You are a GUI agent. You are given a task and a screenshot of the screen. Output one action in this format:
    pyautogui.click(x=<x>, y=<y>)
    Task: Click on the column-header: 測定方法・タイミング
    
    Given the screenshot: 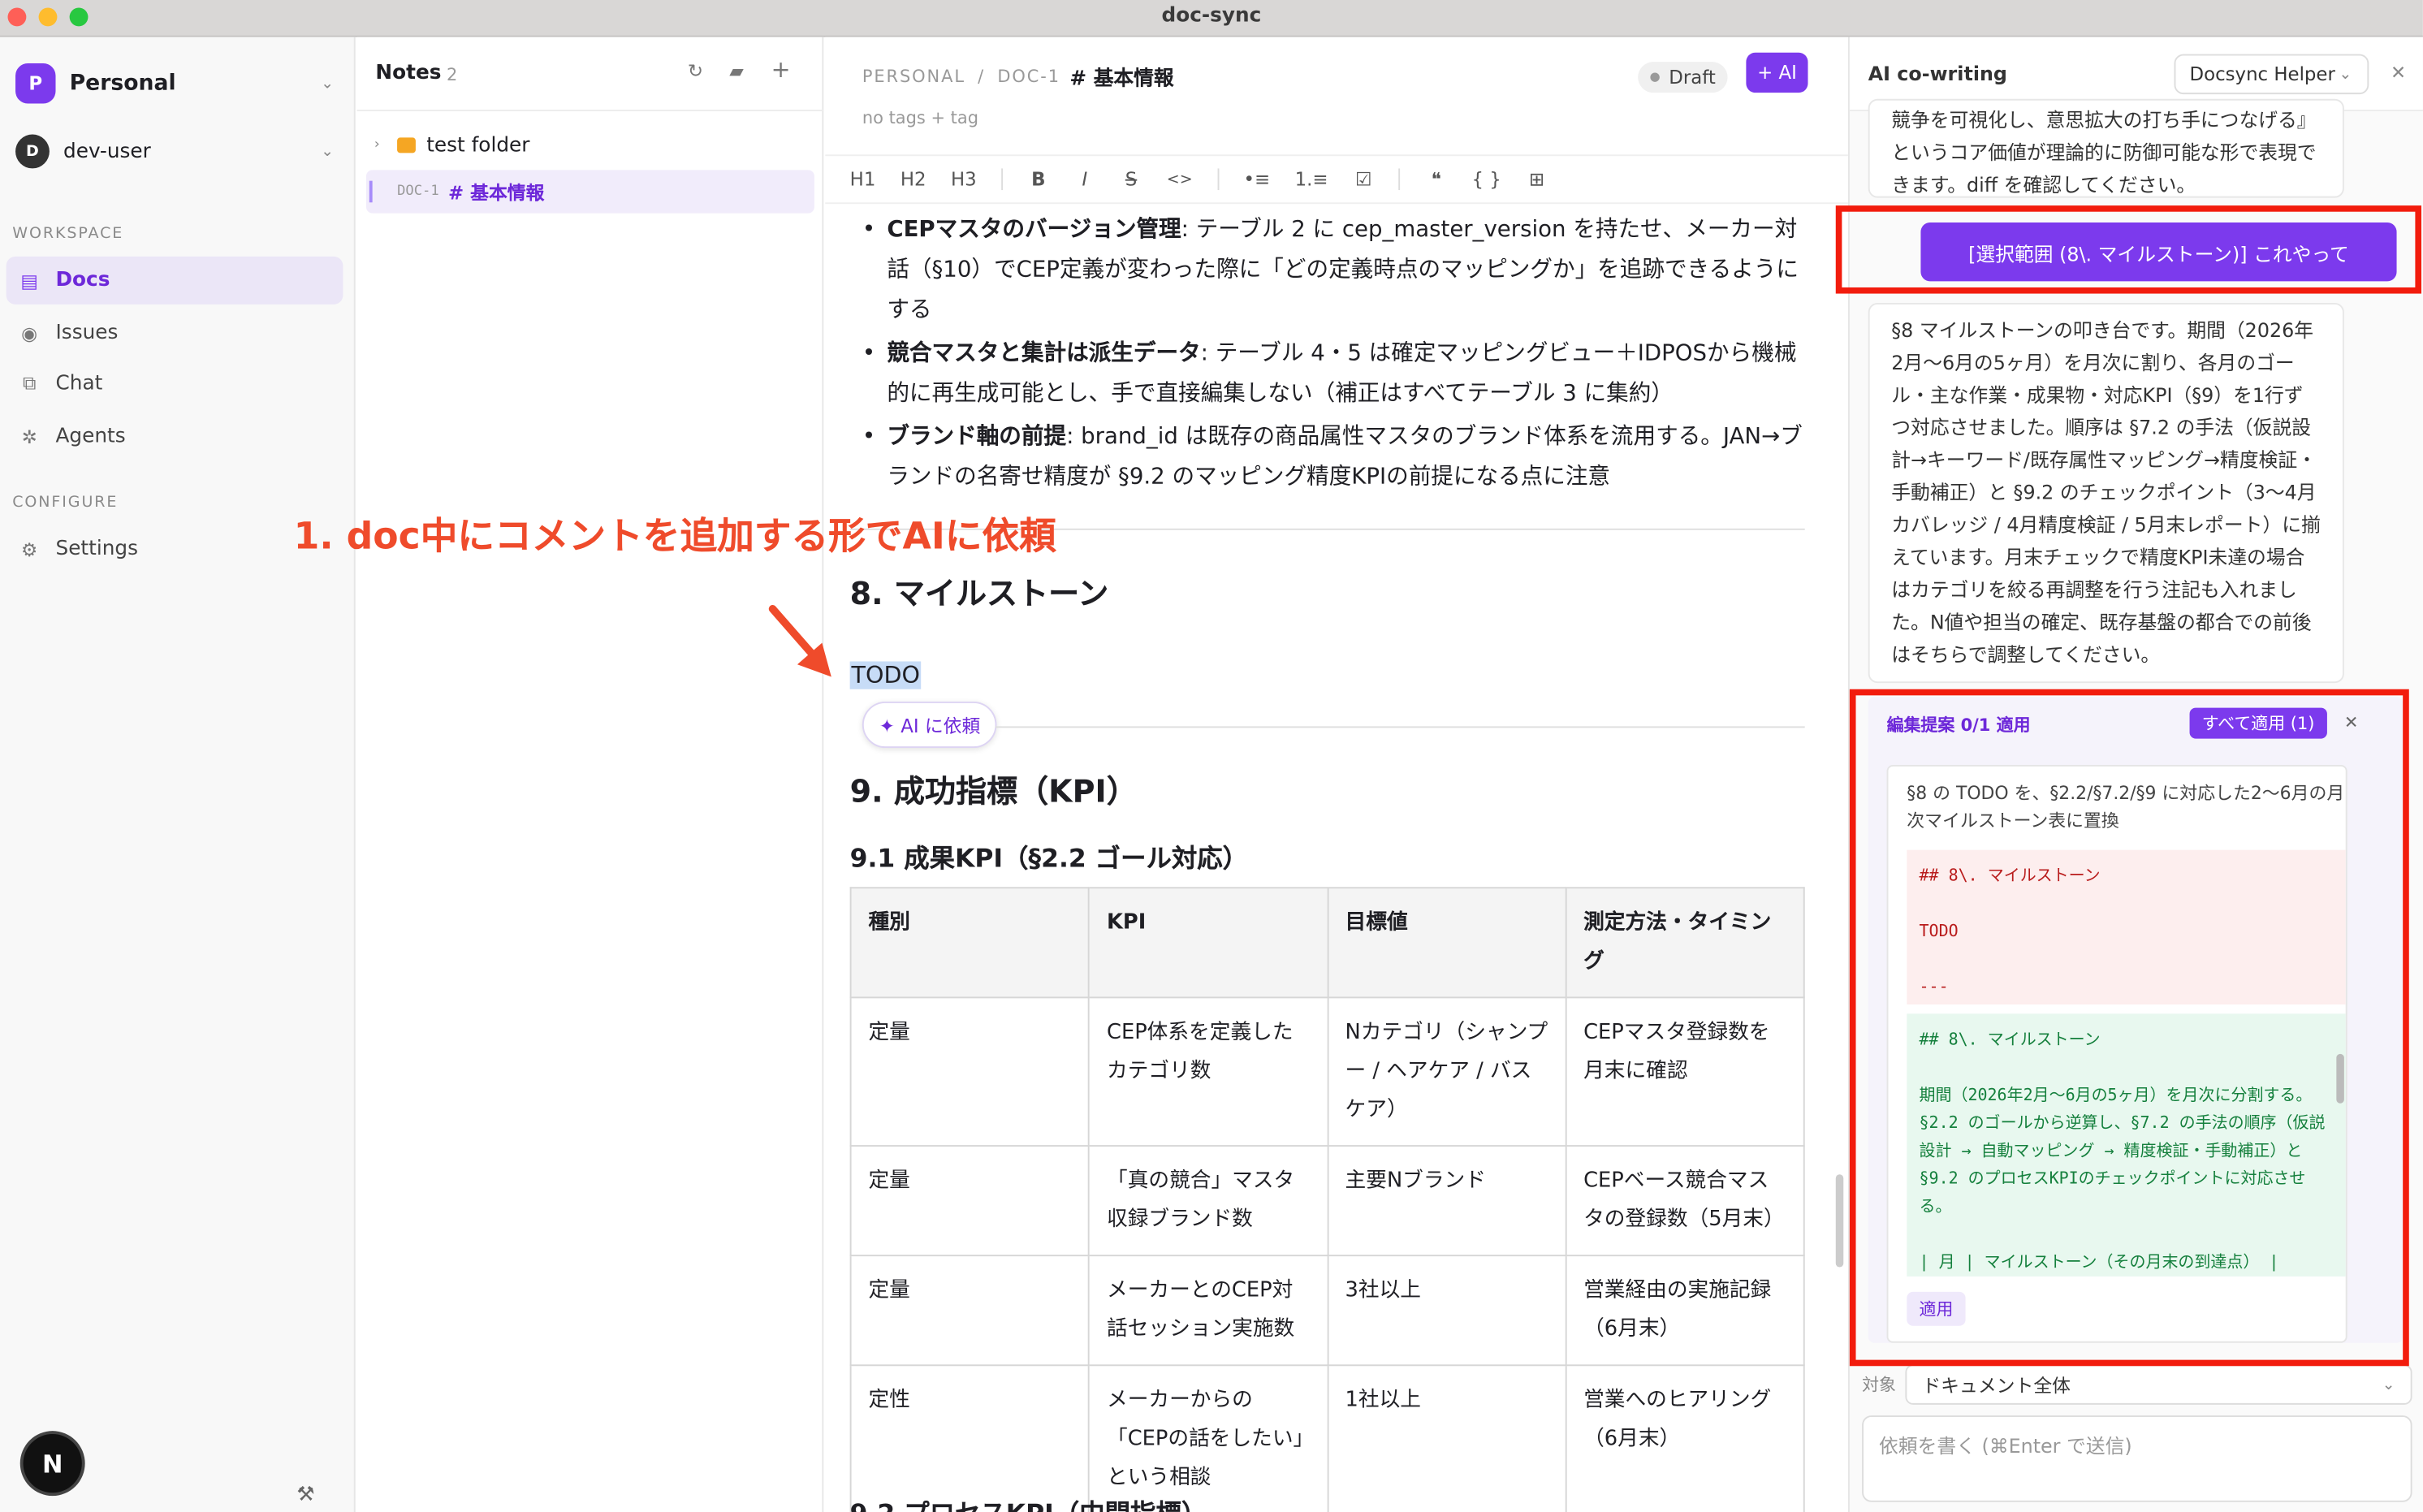 What is the action you would take?
    pyautogui.click(x=1685, y=943)
    